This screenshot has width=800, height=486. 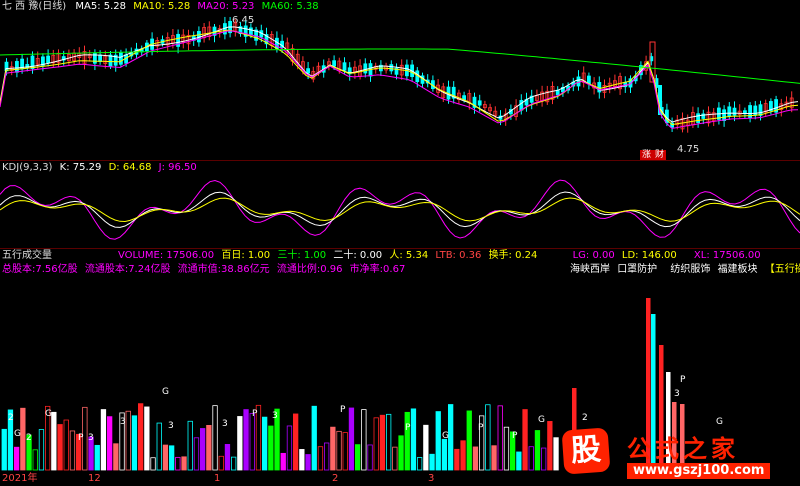 I want to click on kdj-d-line, so click(x=400, y=210).